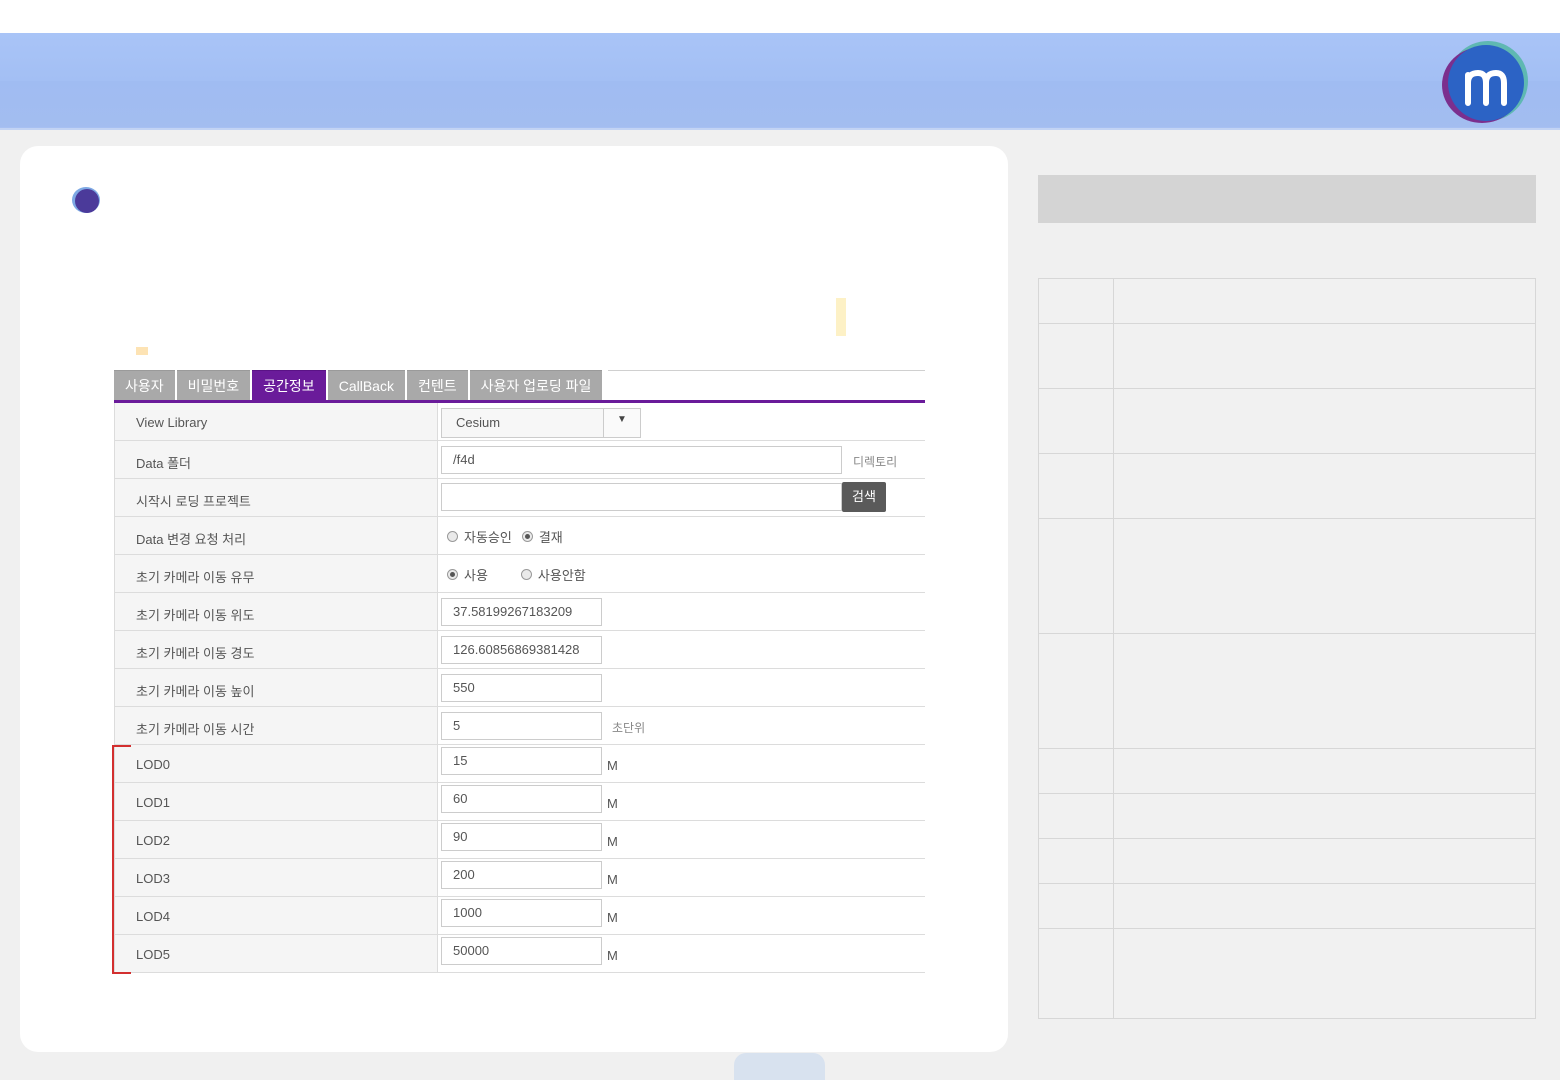 This screenshot has height=1080, width=1560. Describe the element at coordinates (437, 385) in the screenshot. I see `tab-content: 컨텐트` at that location.